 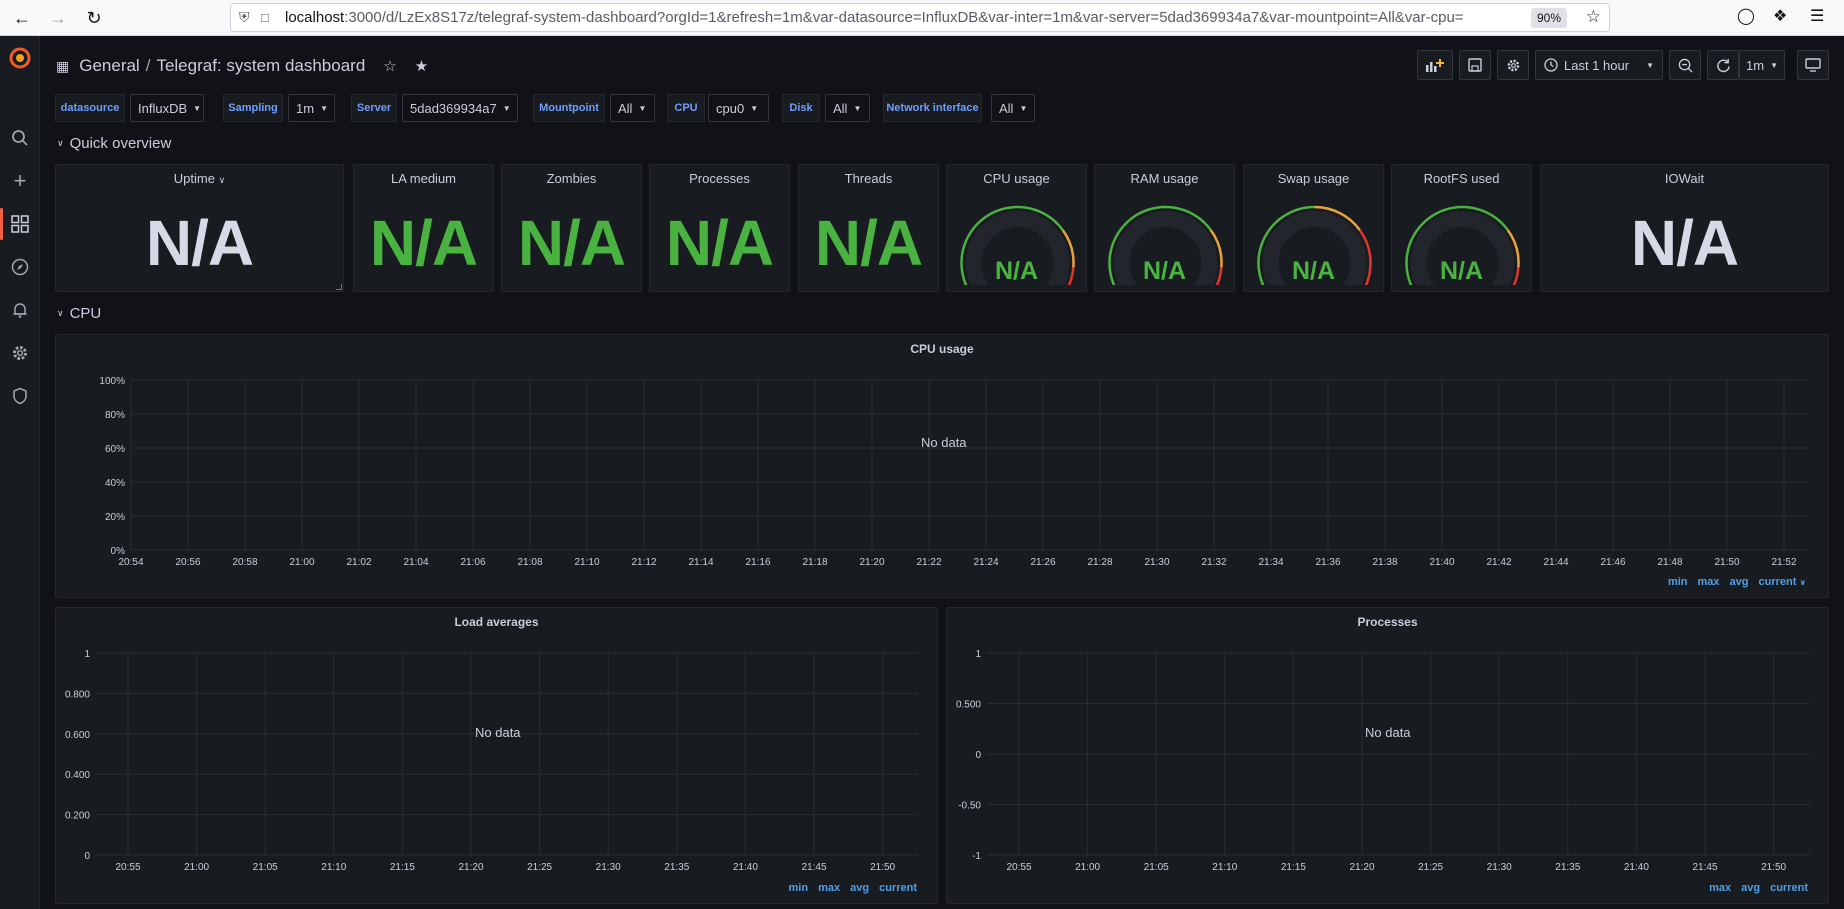 I want to click on panel-title: LA medium, so click(x=423, y=178).